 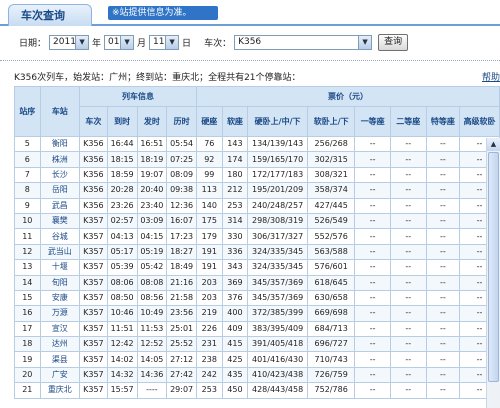 I want to click on year-select: 2011 ▼, so click(x=69, y=42).